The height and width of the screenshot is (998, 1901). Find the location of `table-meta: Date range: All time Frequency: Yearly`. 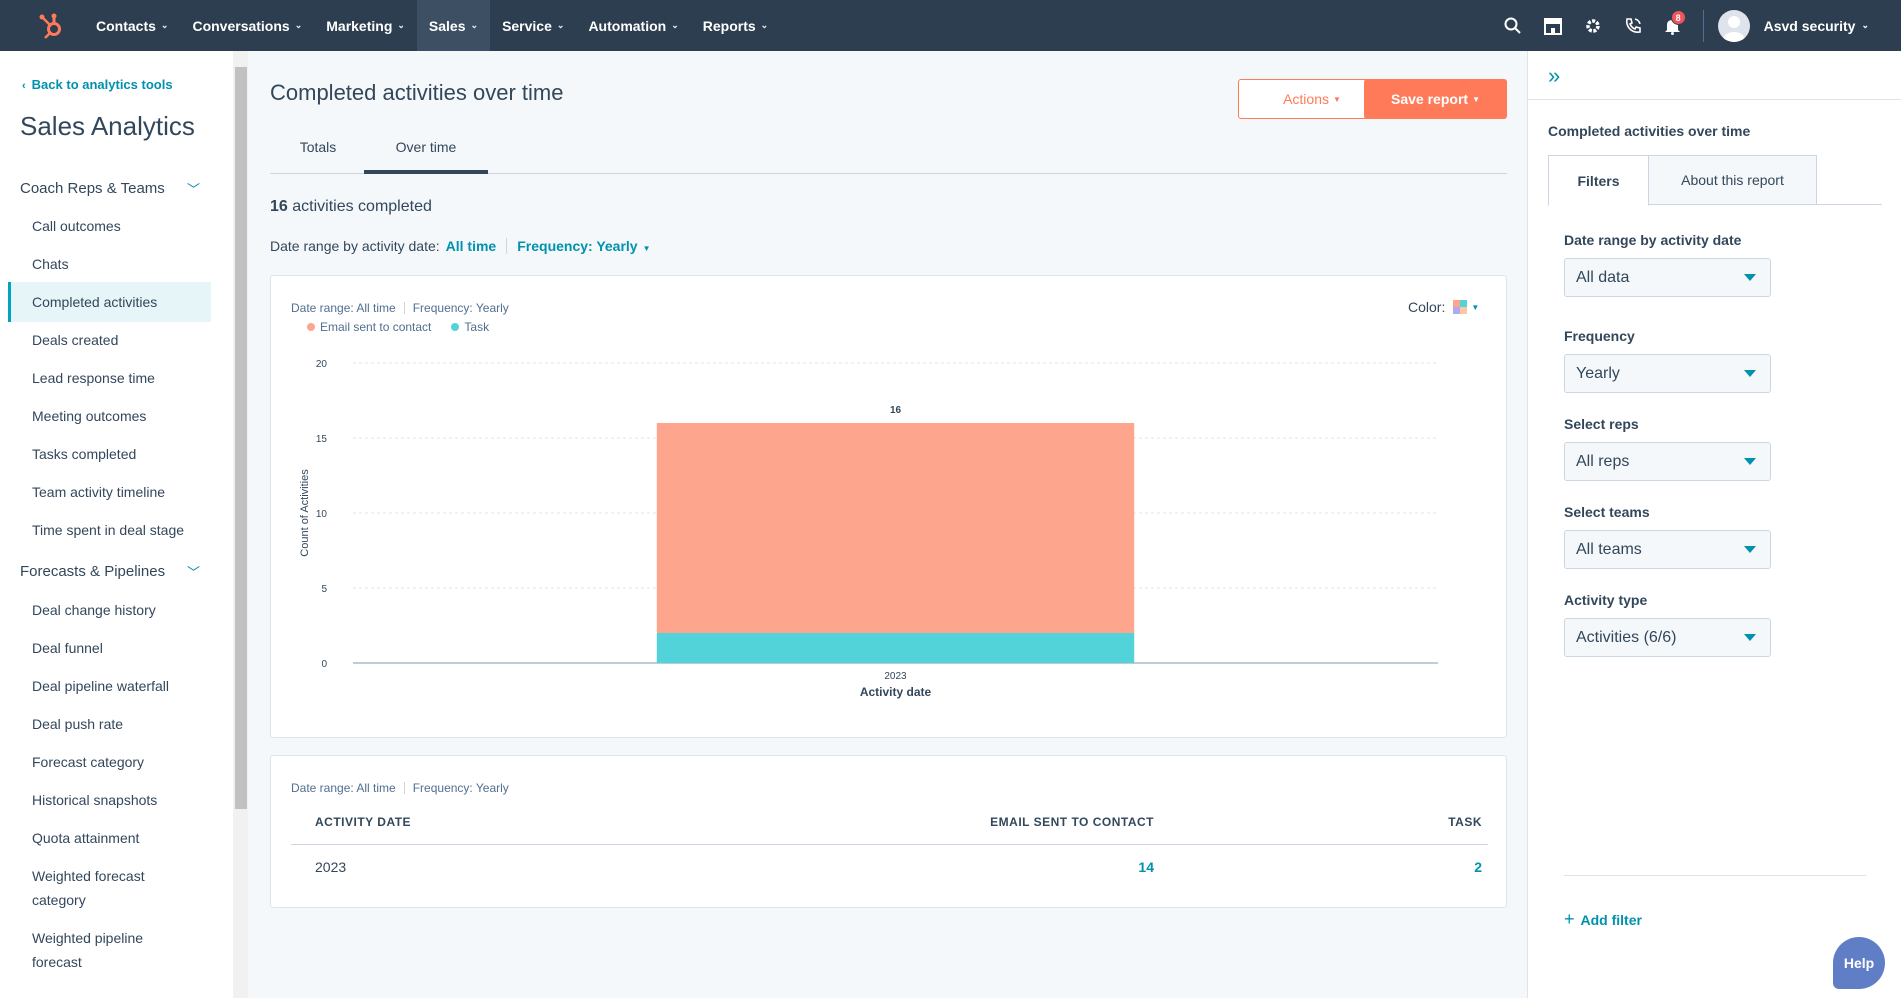

table-meta: Date range: All time Frequency: Yearly is located at coordinates (400, 788).